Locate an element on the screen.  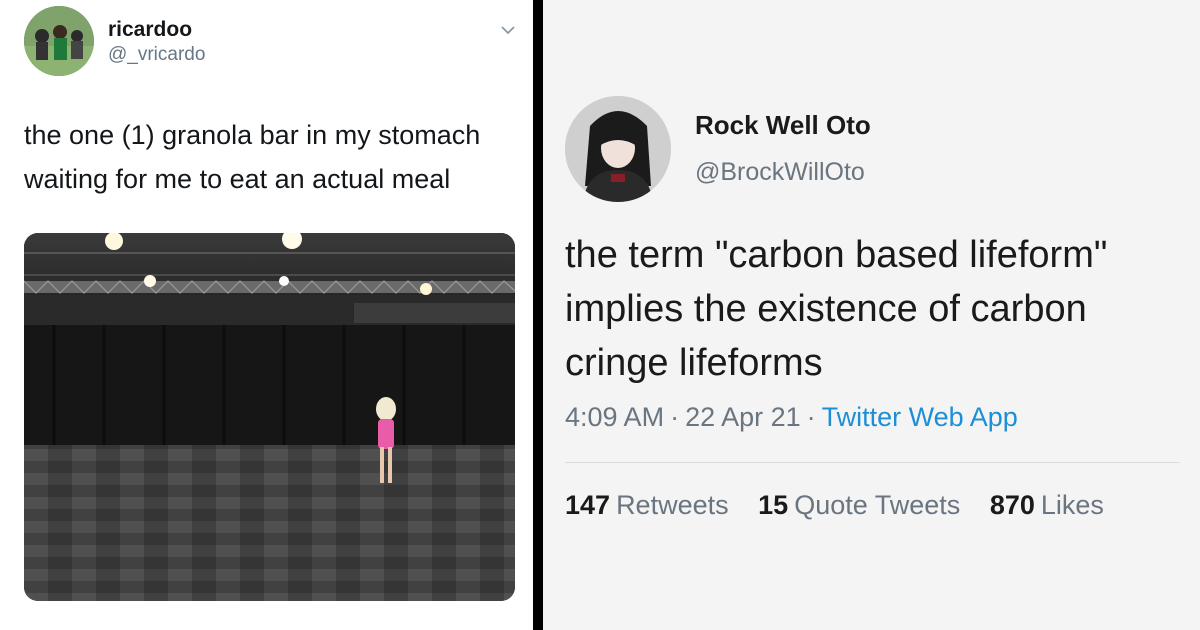
user-handle: @_vricardo is located at coordinates (156, 55).